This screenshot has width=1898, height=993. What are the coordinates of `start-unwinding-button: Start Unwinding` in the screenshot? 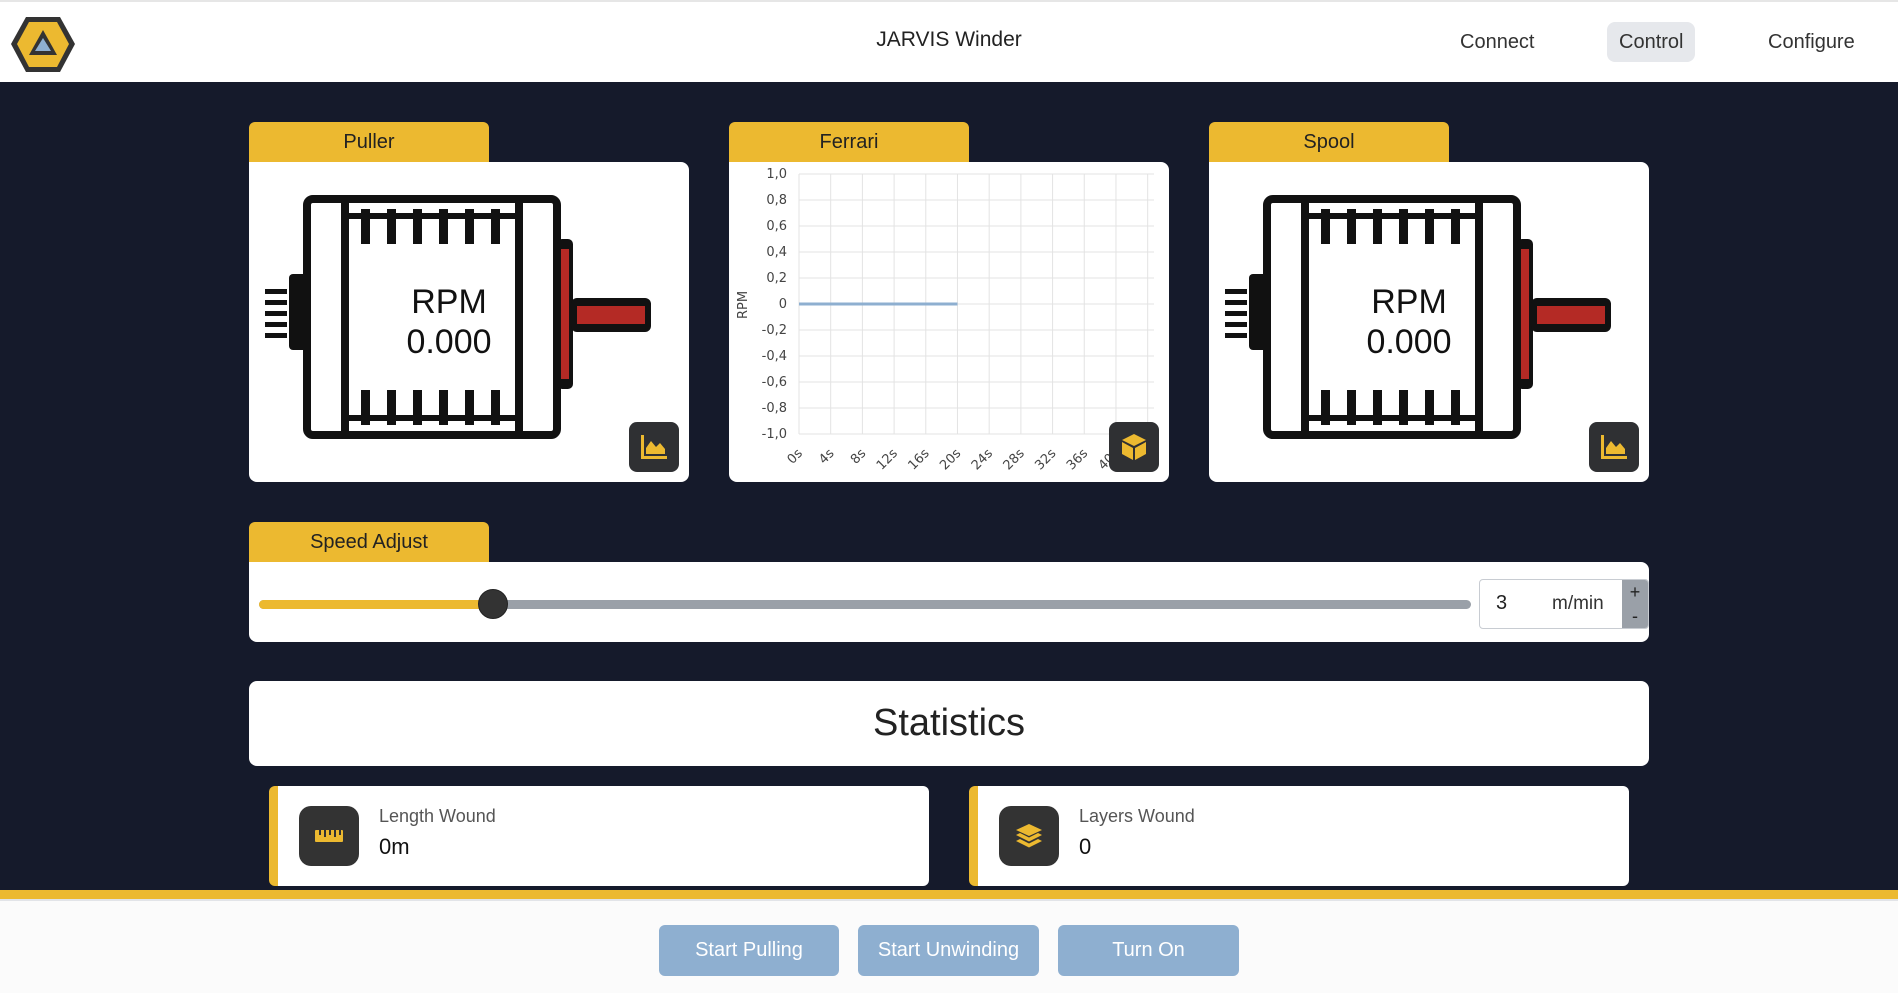 It's located at (948, 950).